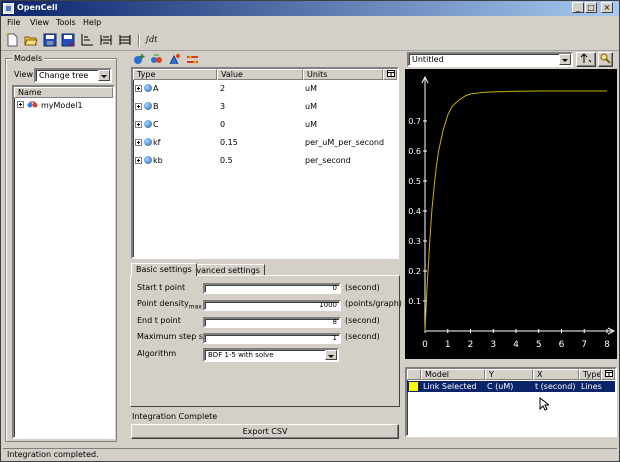 The width and height of the screenshot is (620, 462). What do you see at coordinates (148, 124) in the screenshot?
I see `species-icon` at bounding box center [148, 124].